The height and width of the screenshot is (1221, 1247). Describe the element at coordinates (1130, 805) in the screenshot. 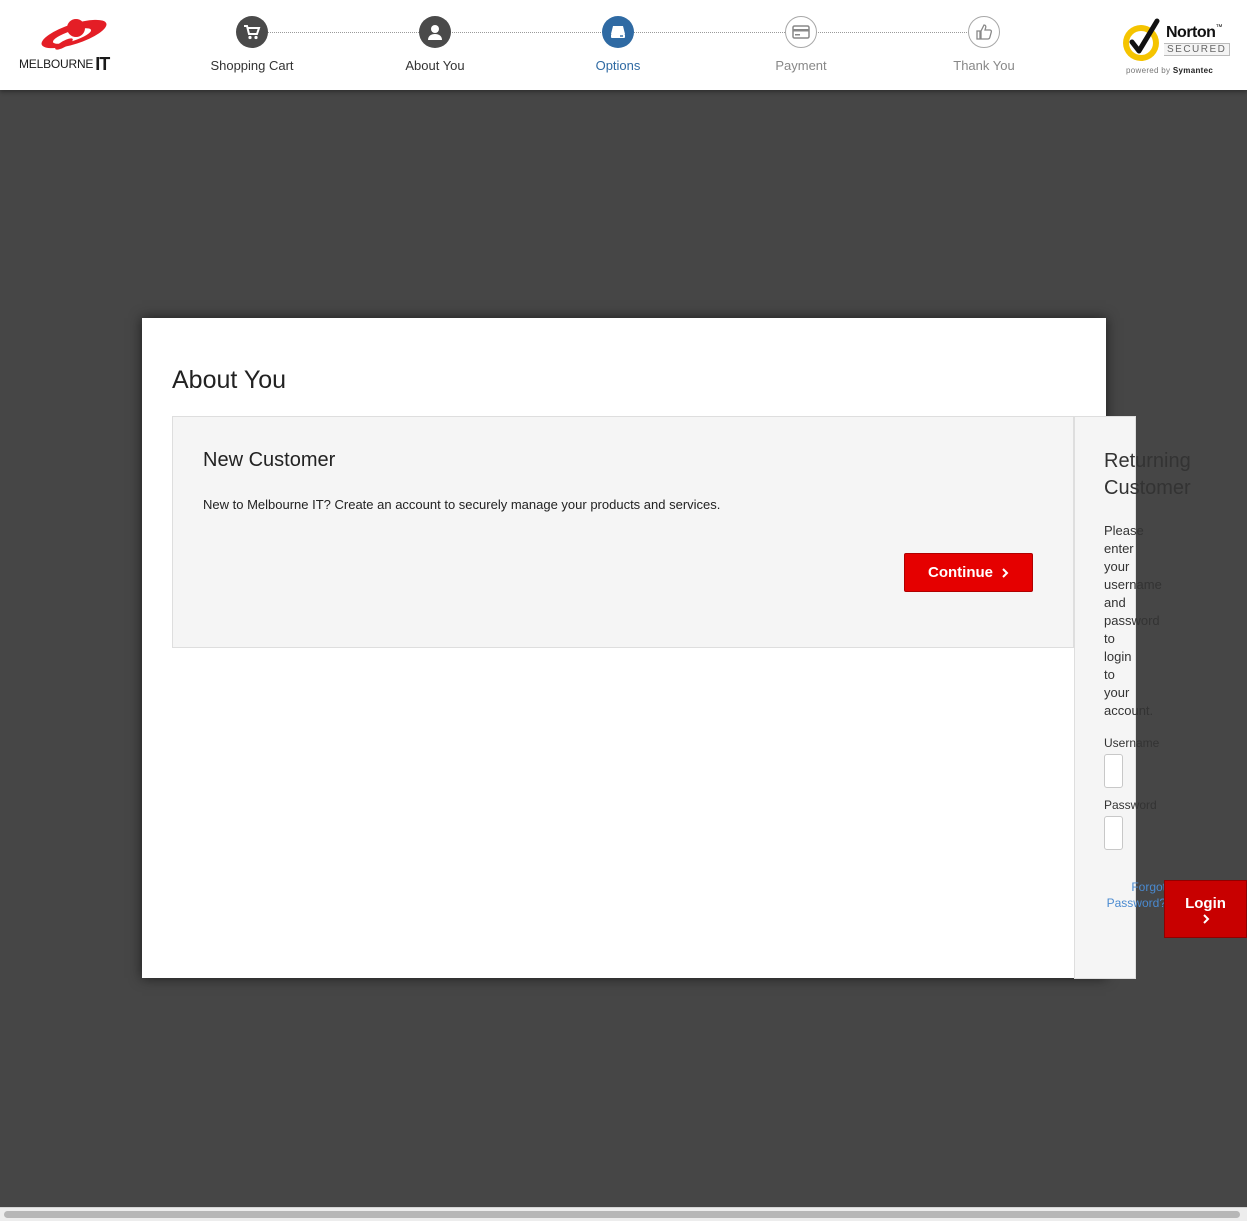

I see `password-label: Password` at that location.